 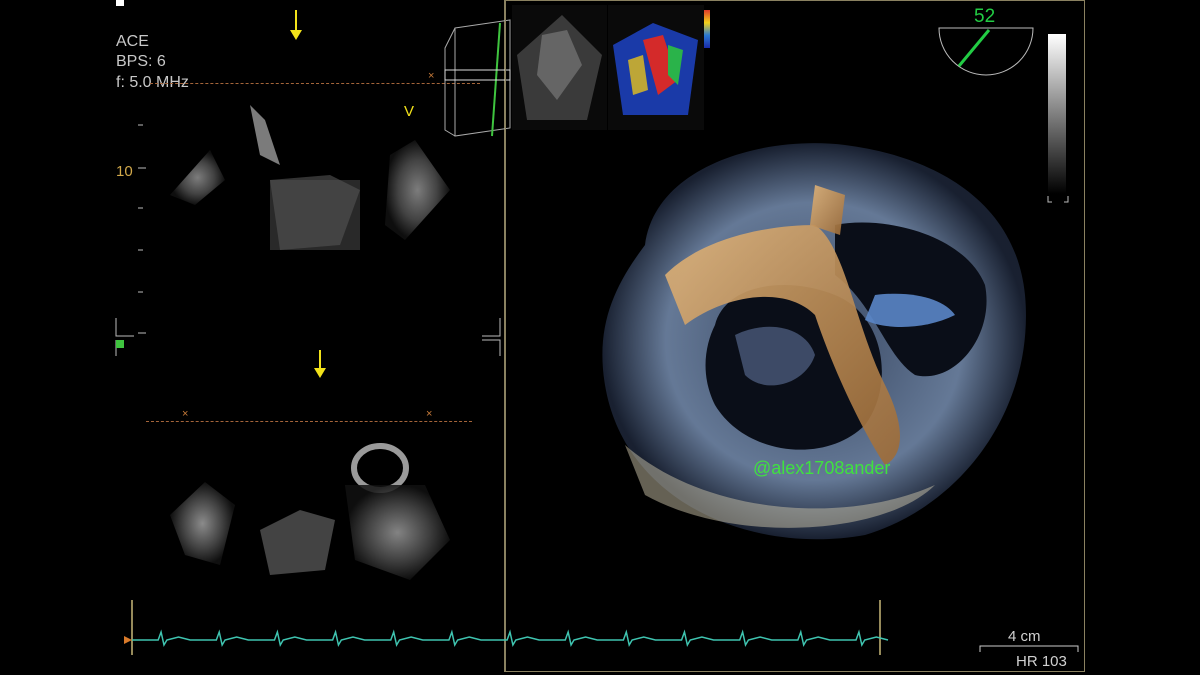 I want to click on preset-label: ACE, so click(x=132, y=41).